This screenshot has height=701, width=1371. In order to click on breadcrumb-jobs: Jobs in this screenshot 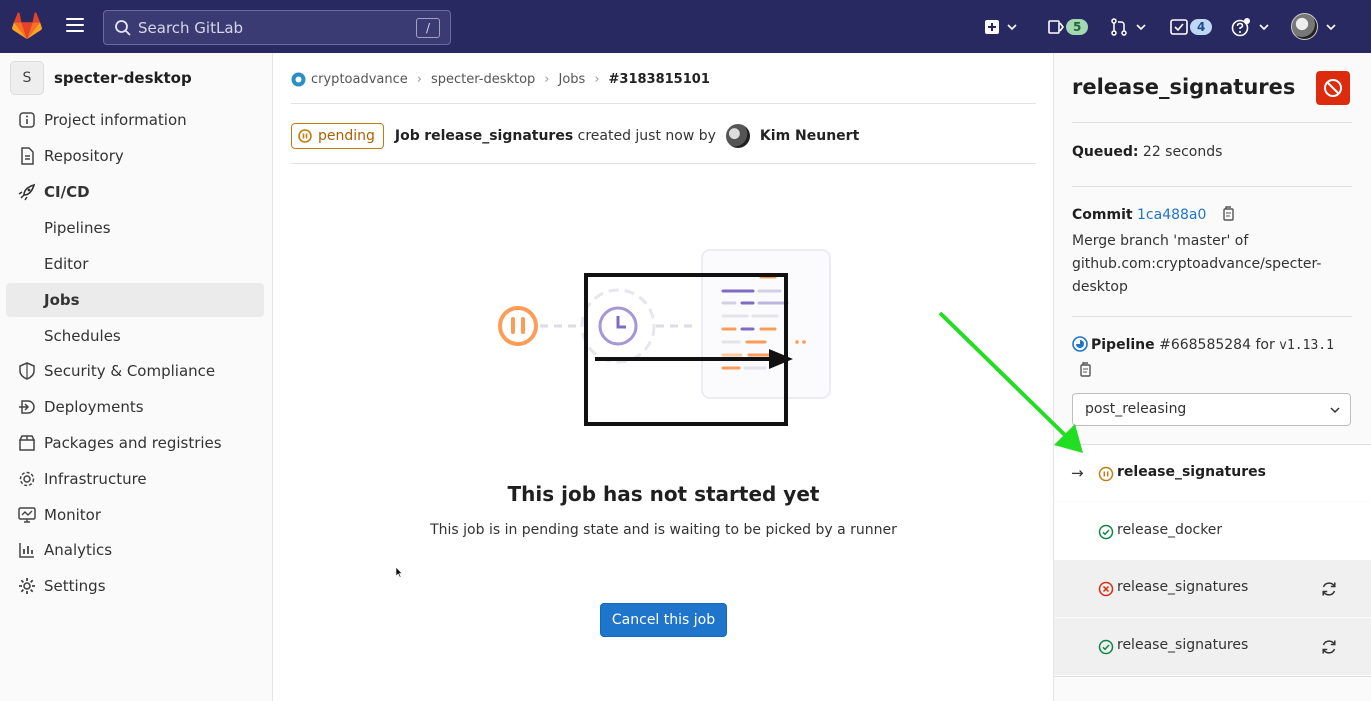, I will do `click(572, 79)`.